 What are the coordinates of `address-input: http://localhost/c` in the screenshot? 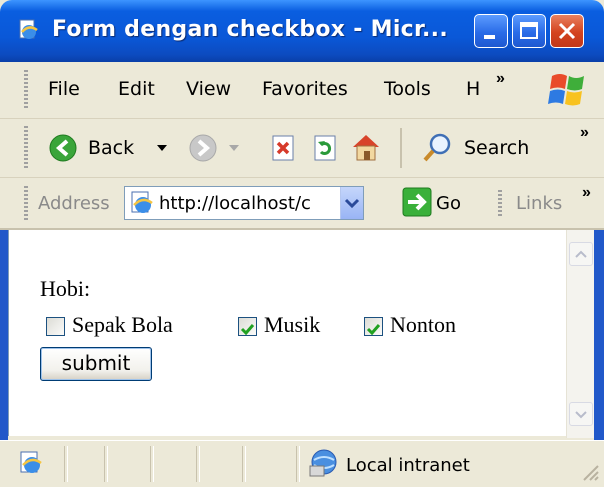 It's located at (244, 203).